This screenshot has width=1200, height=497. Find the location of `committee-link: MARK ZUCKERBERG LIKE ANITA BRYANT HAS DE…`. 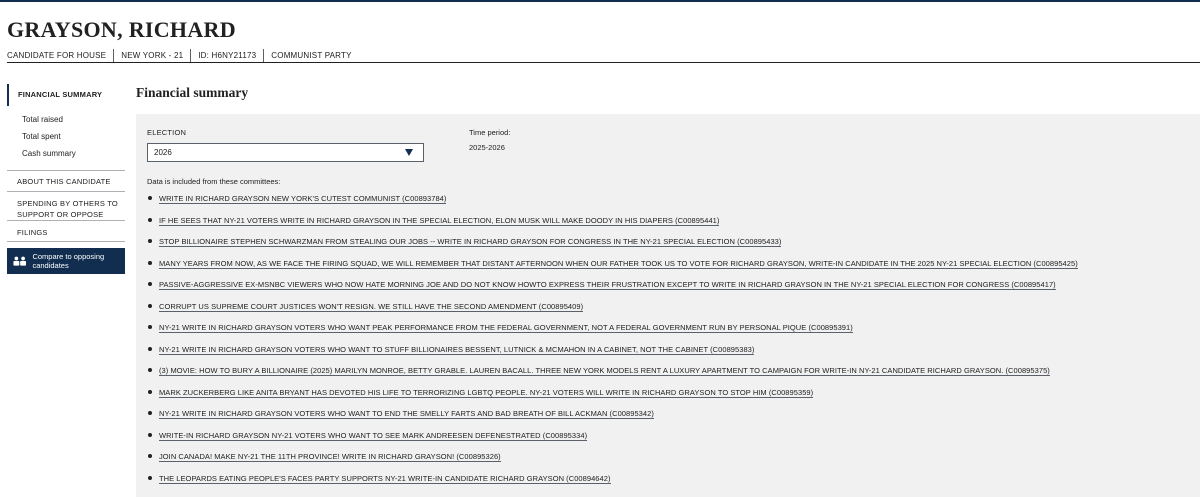

committee-link: MARK ZUCKERBERG LIKE ANITA BRYANT HAS DE… is located at coordinates (486, 393).